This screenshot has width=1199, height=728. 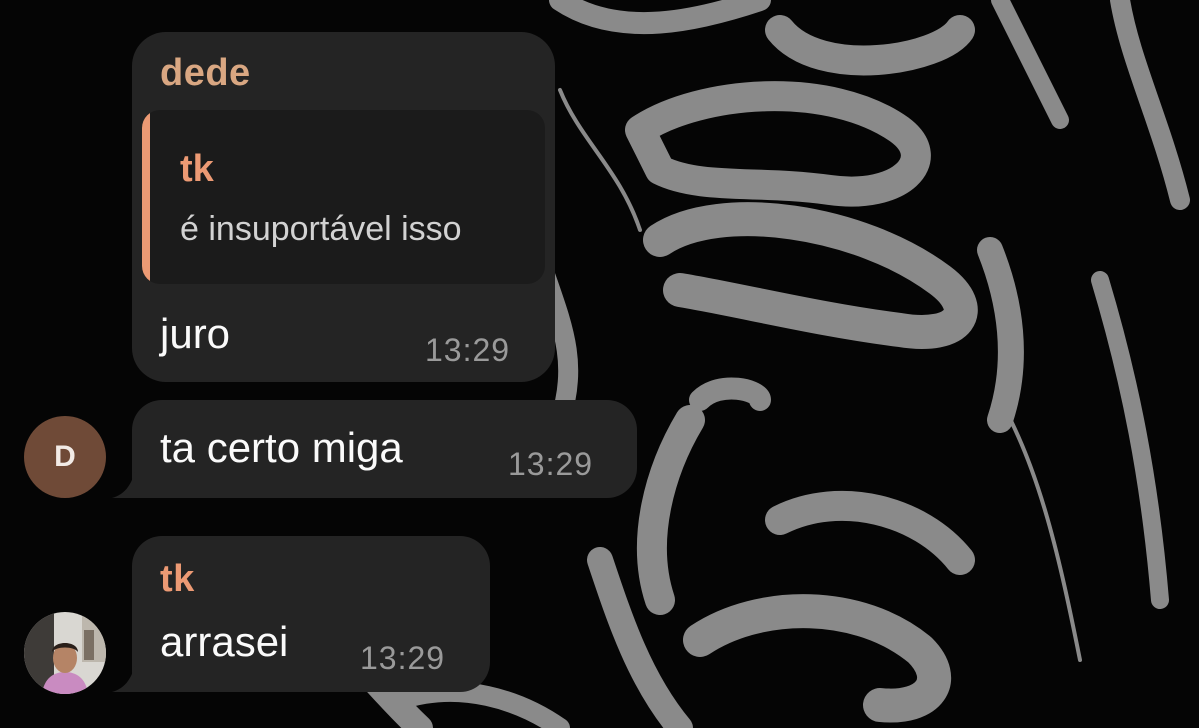 I want to click on message-bubble: tk arrasei 13:29, so click(x=301, y=614).